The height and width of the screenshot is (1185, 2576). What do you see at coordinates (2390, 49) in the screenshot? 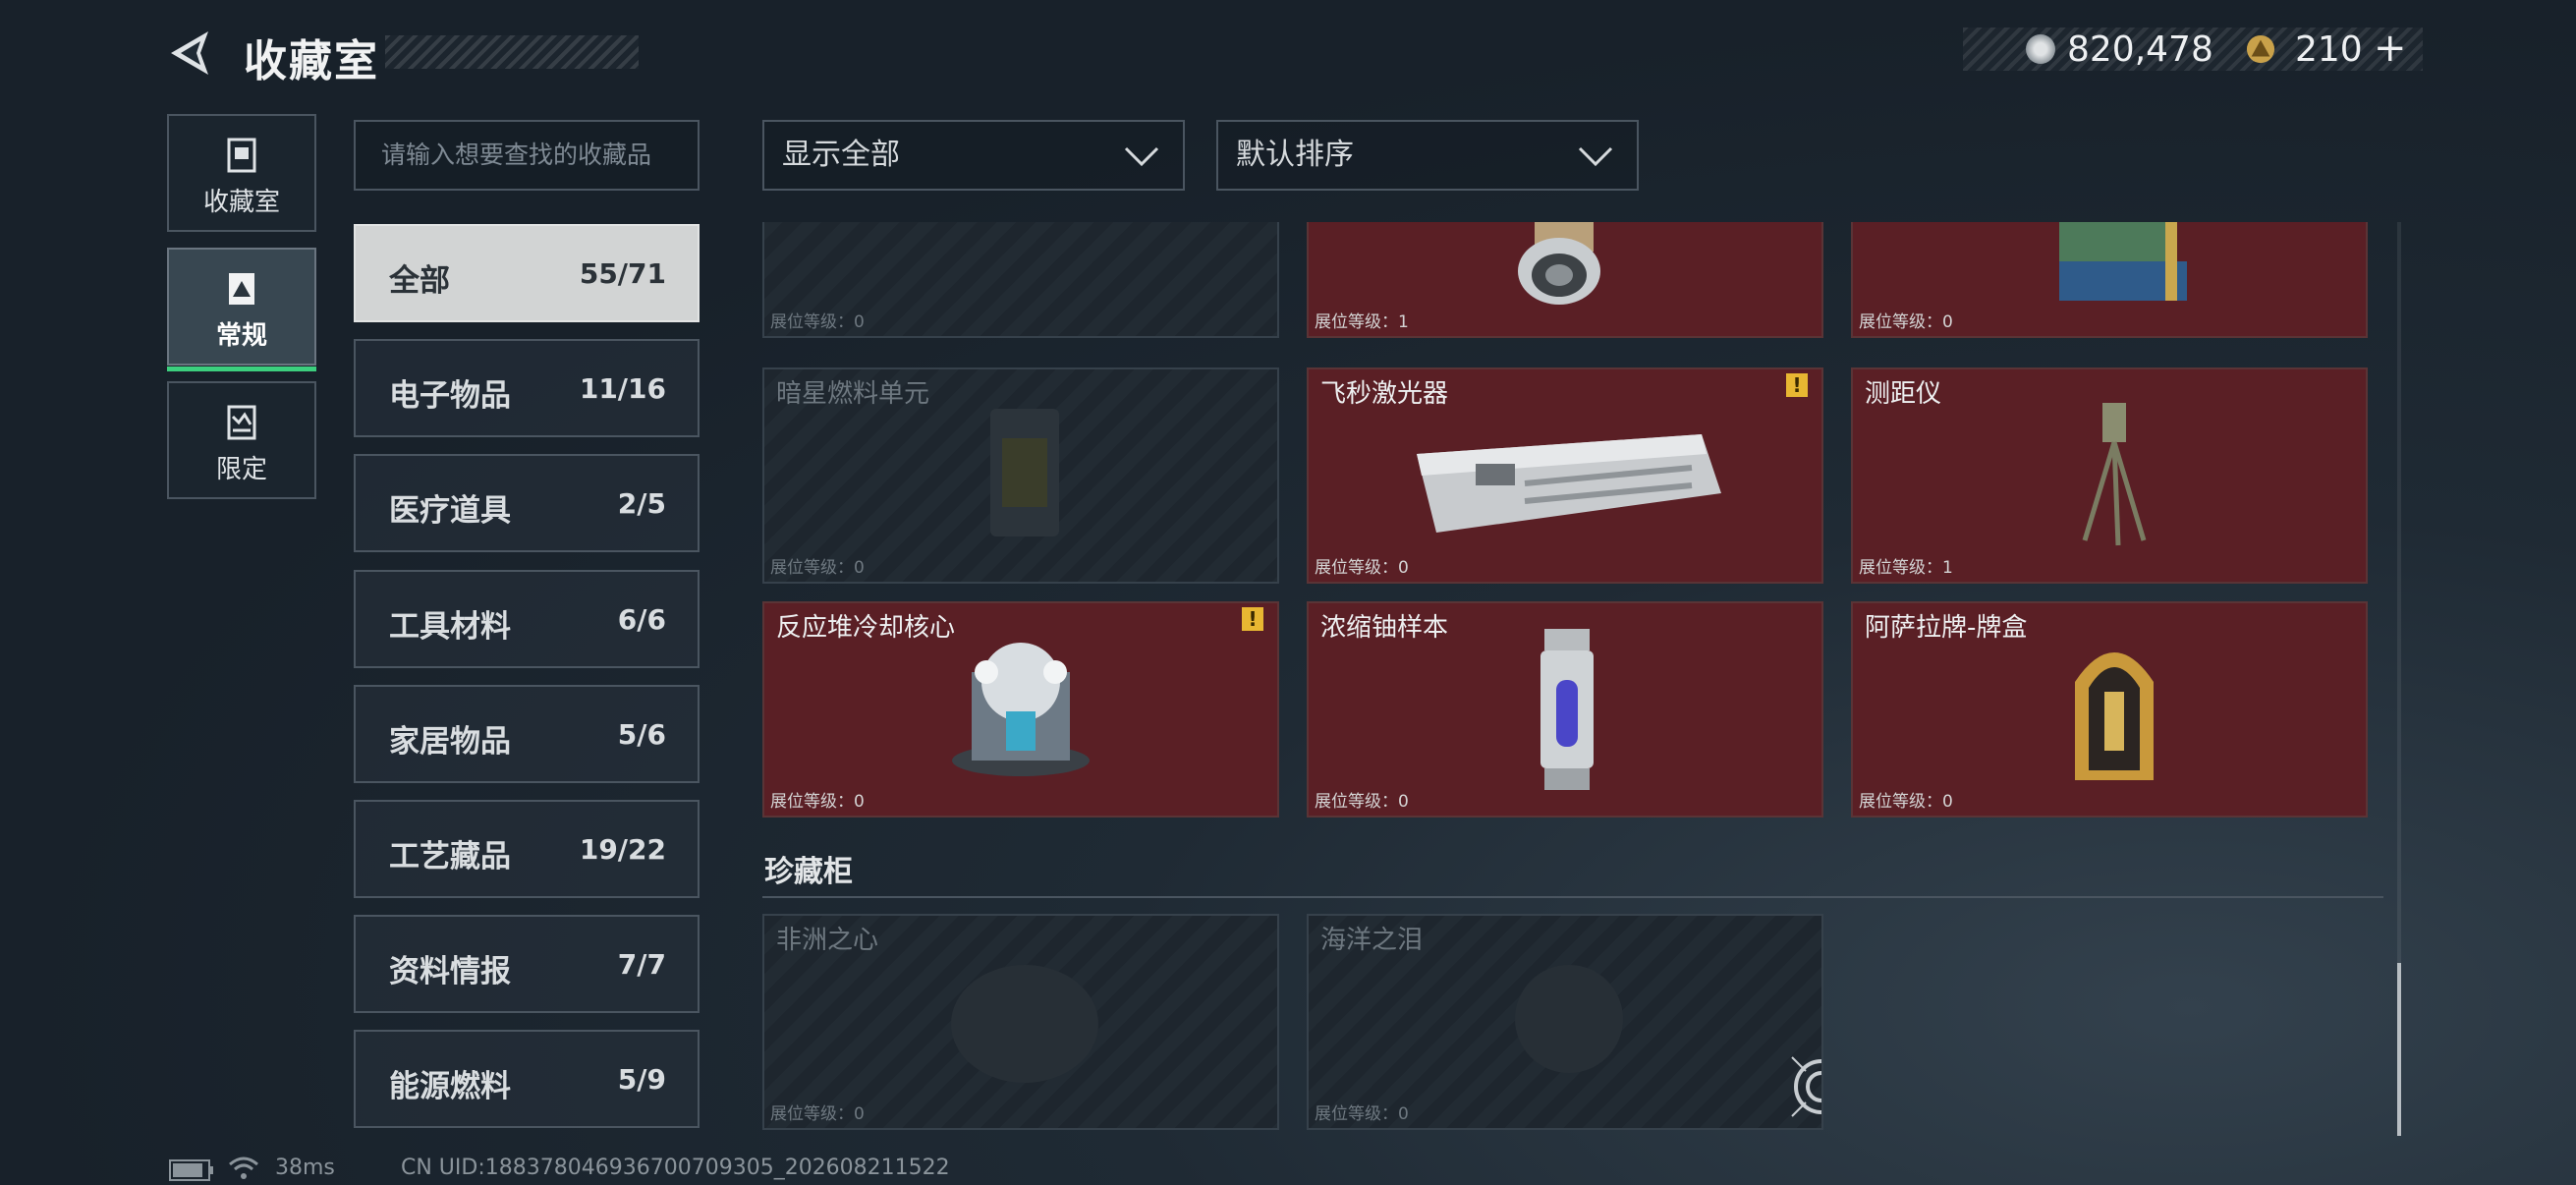
I see `add-currency-button: +` at bounding box center [2390, 49].